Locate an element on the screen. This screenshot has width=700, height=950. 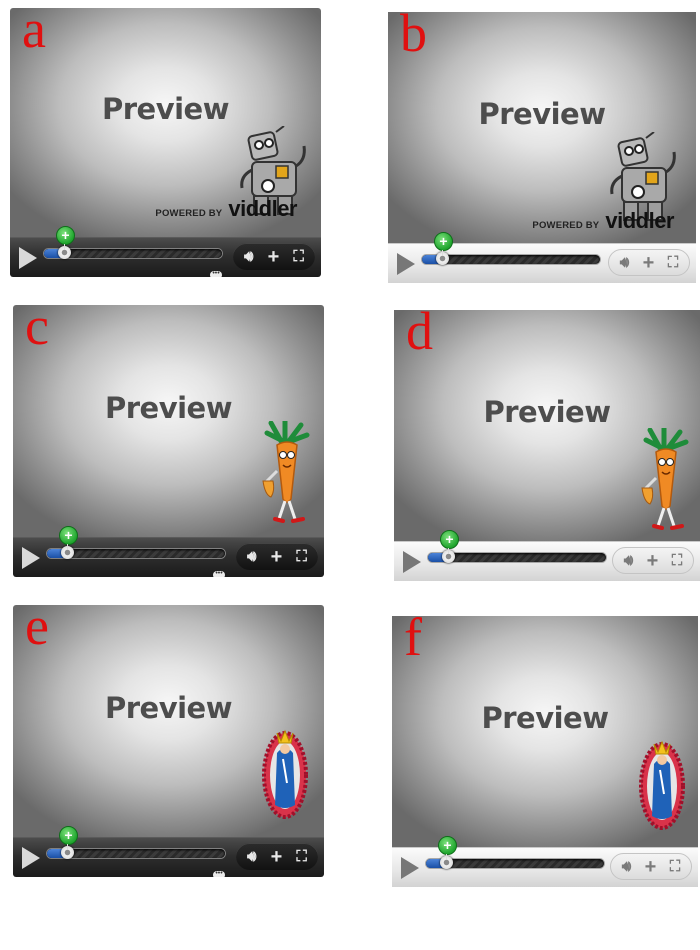
video-screen: c Preview is located at coordinates (168, 421).